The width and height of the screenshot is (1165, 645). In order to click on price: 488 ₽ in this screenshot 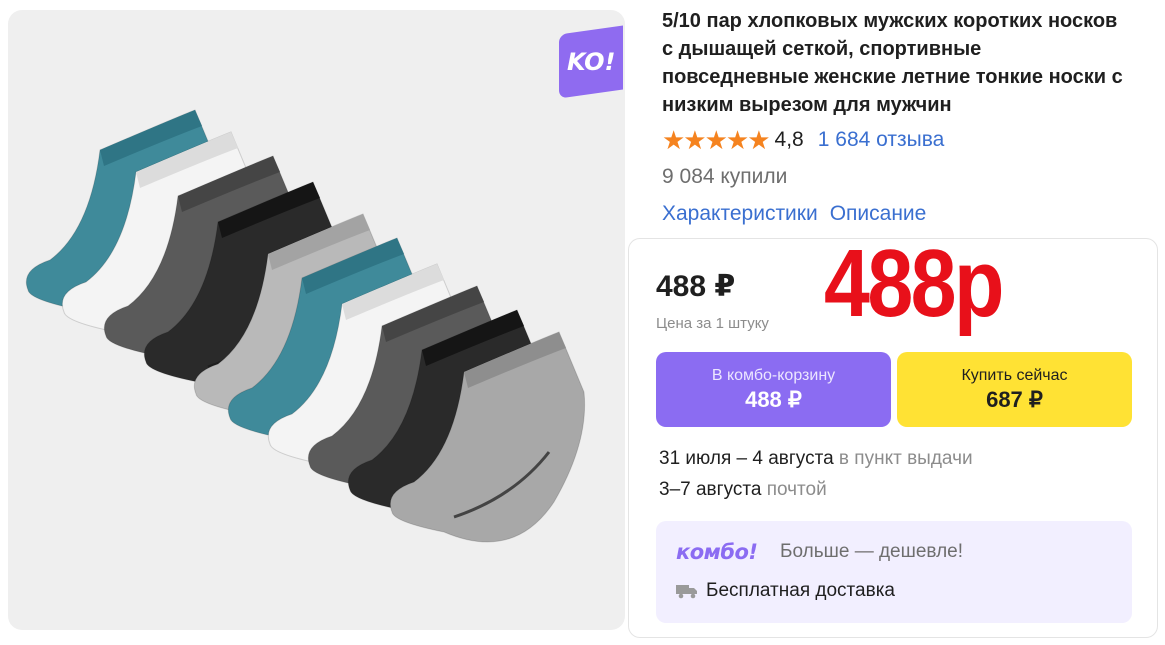, I will do `click(696, 286)`.